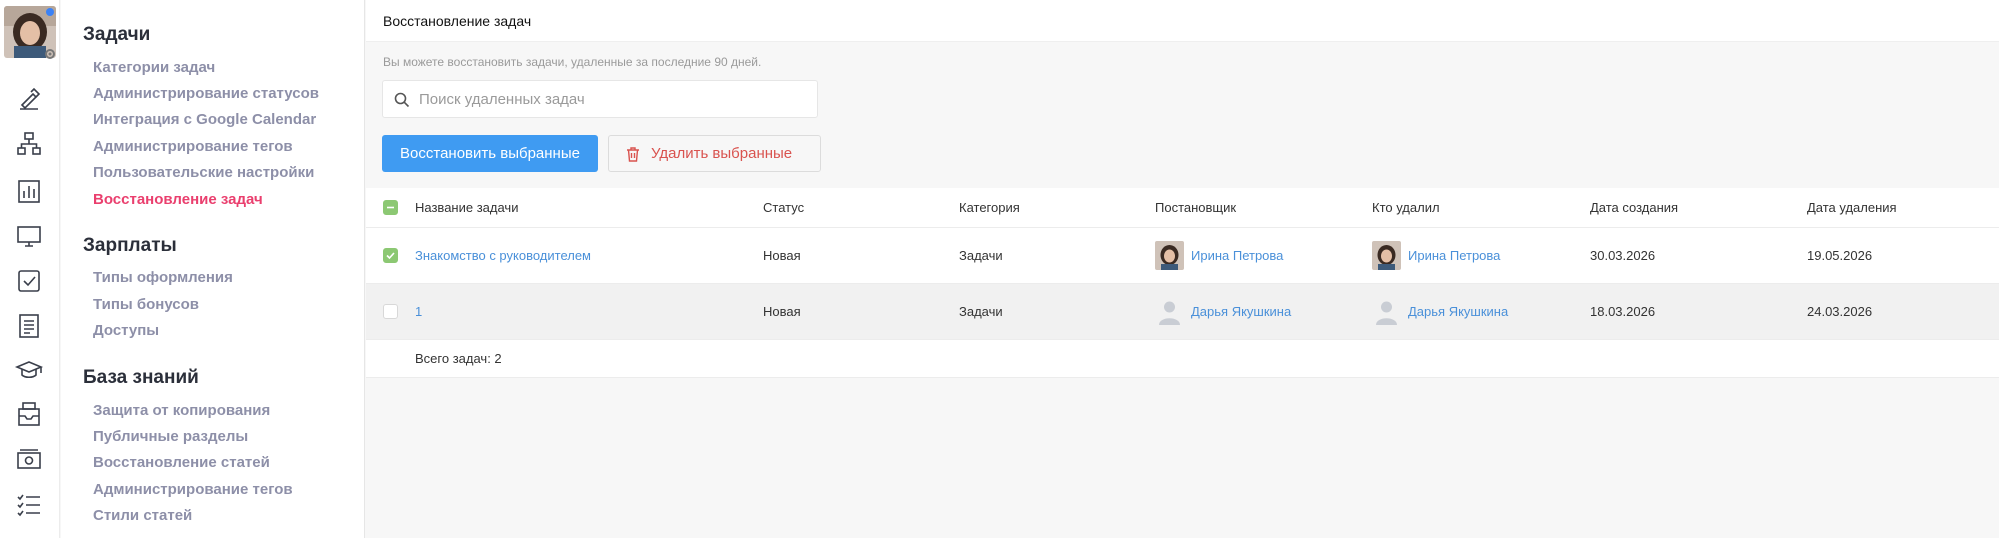 The height and width of the screenshot is (538, 1999). What do you see at coordinates (29, 281) in the screenshot?
I see `checkbox-icon` at bounding box center [29, 281].